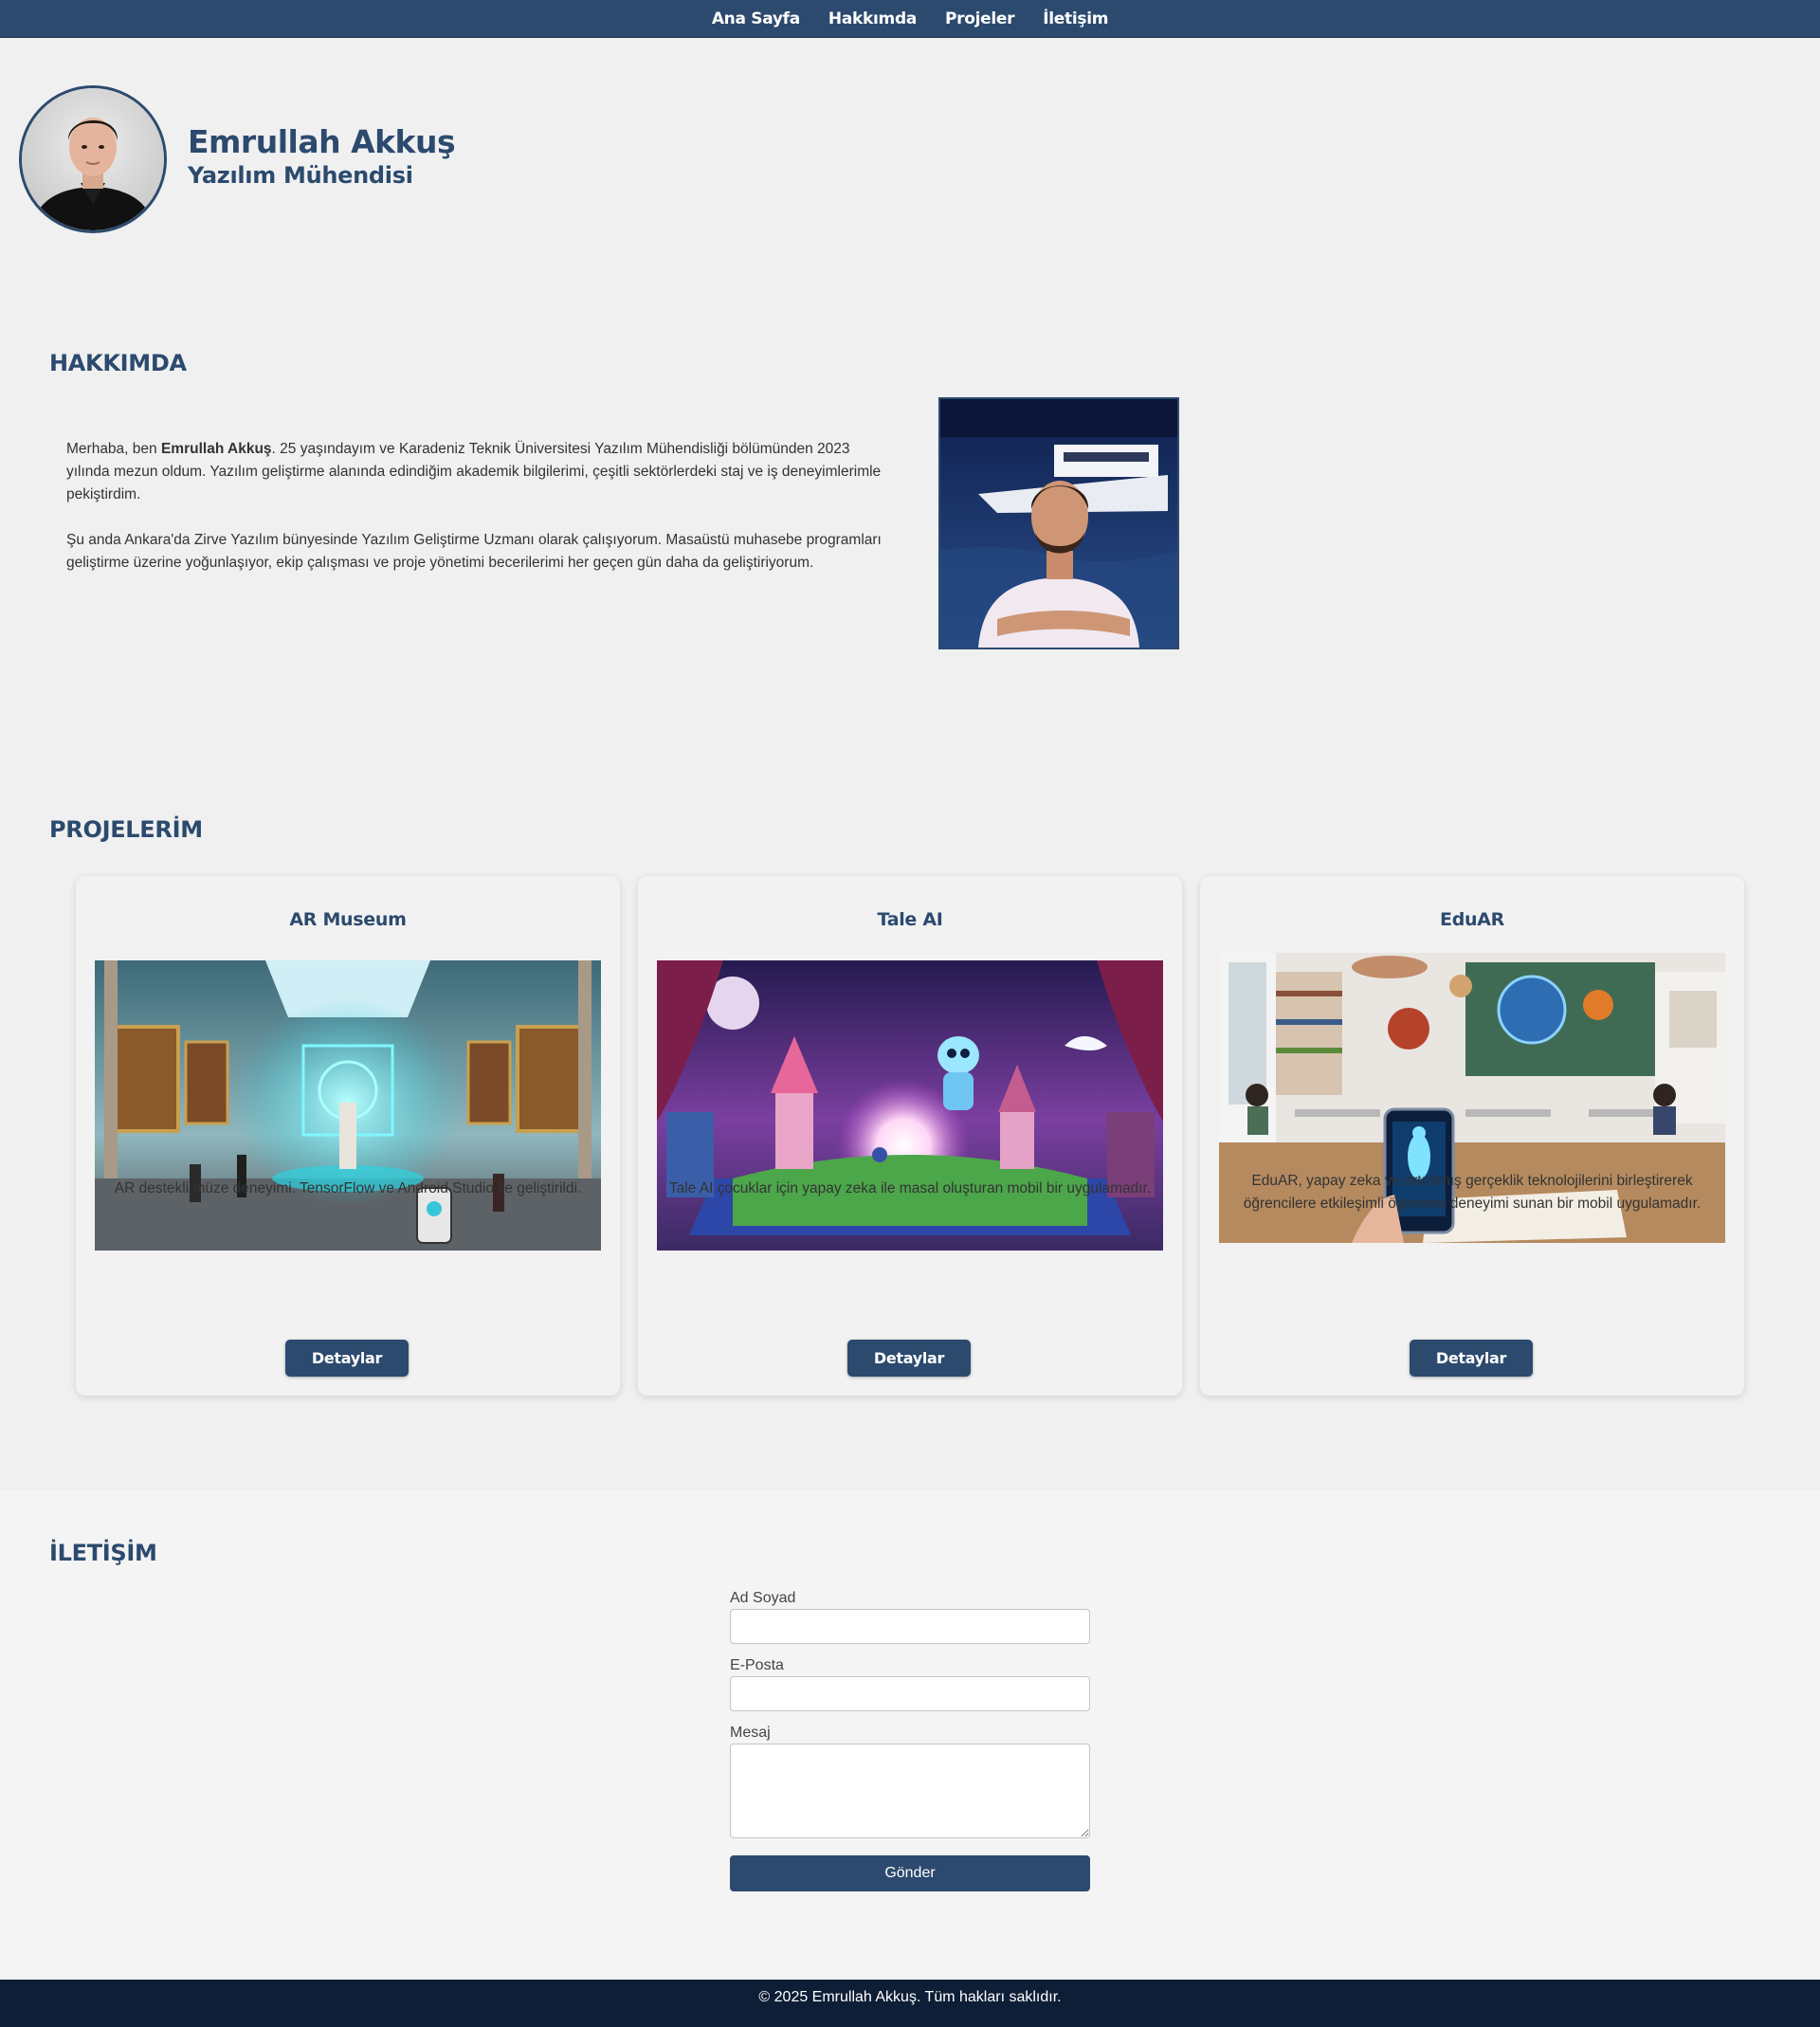 This screenshot has width=1820, height=2027. Describe the element at coordinates (910, 1791) in the screenshot. I see `message-textarea` at that location.